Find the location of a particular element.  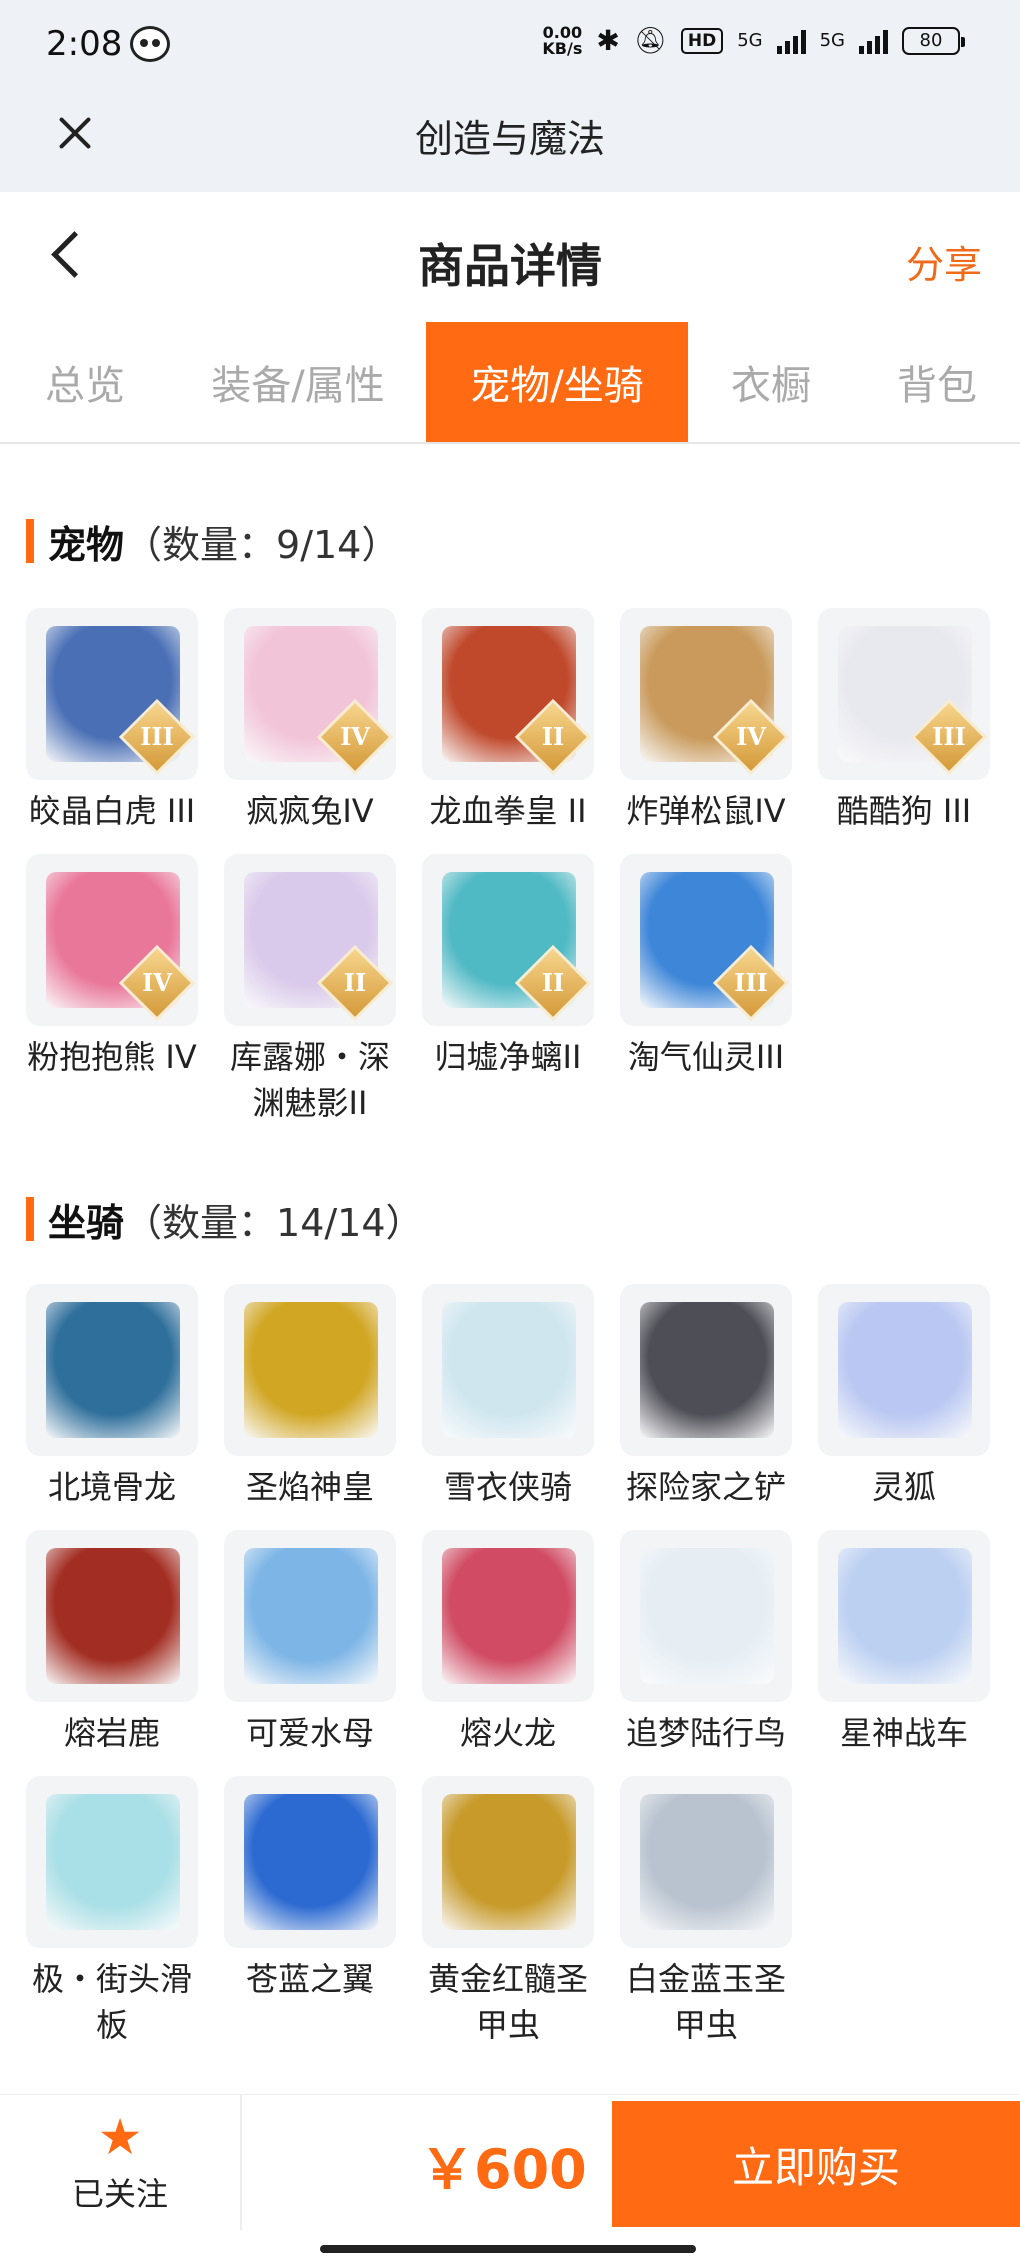

grid-item: 圣焰神皇 is located at coordinates (310, 1397).